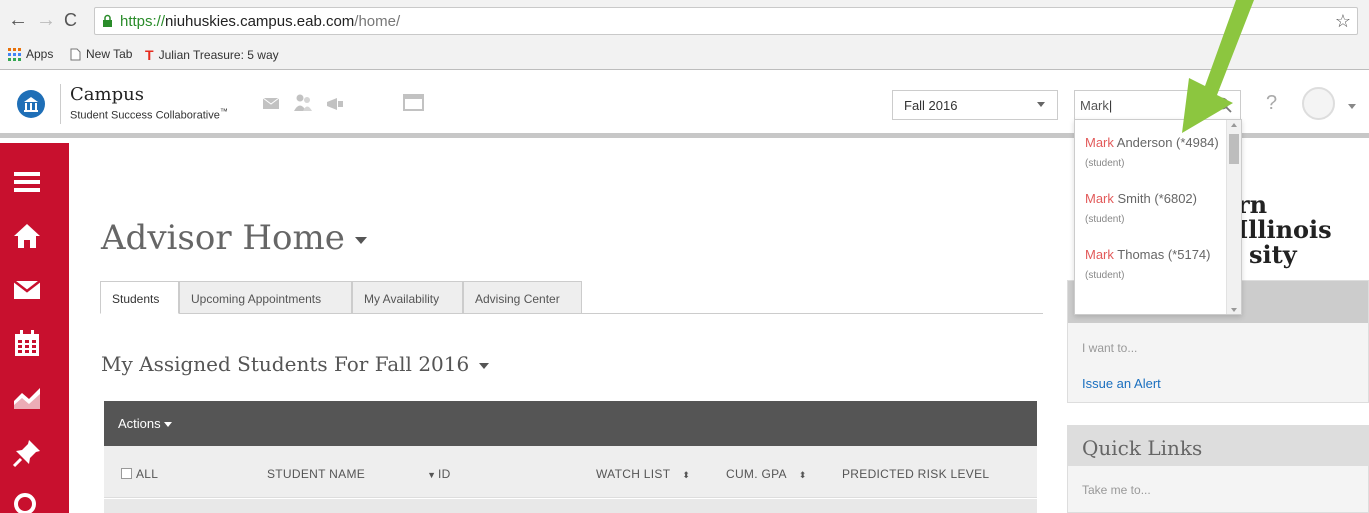  Describe the element at coordinates (260, 21) in the screenshot. I see `url-text: https://niuhuskies.campus.eab.com/home/` at that location.